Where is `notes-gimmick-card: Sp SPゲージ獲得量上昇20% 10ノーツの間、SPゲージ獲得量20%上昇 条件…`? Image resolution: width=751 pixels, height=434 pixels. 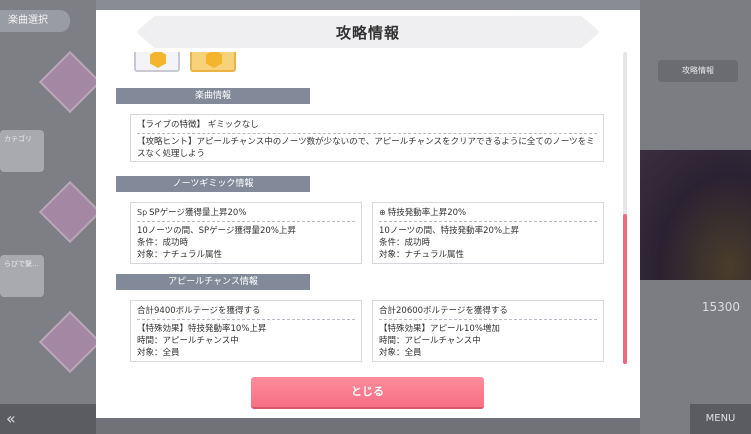 notes-gimmick-card: Sp SPゲージ獲得量上昇20% 10ノーツの間、SPゲージ獲得量20%上昇 条件… is located at coordinates (246, 233).